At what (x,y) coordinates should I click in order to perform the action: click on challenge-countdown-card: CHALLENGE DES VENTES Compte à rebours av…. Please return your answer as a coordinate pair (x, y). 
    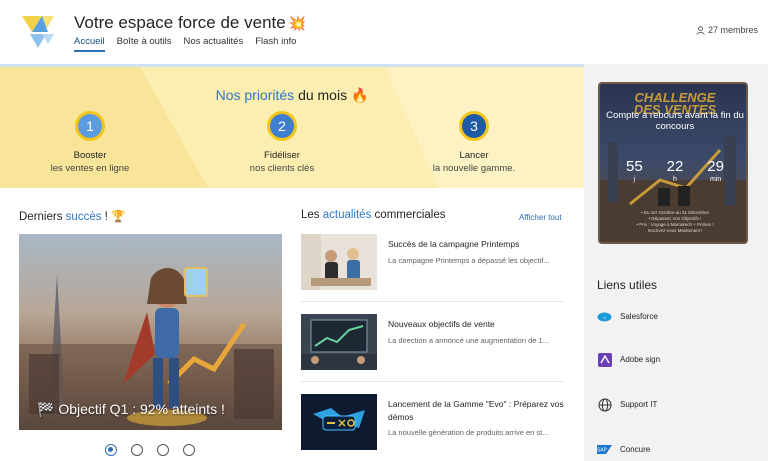
    Looking at the image, I should click on (673, 163).